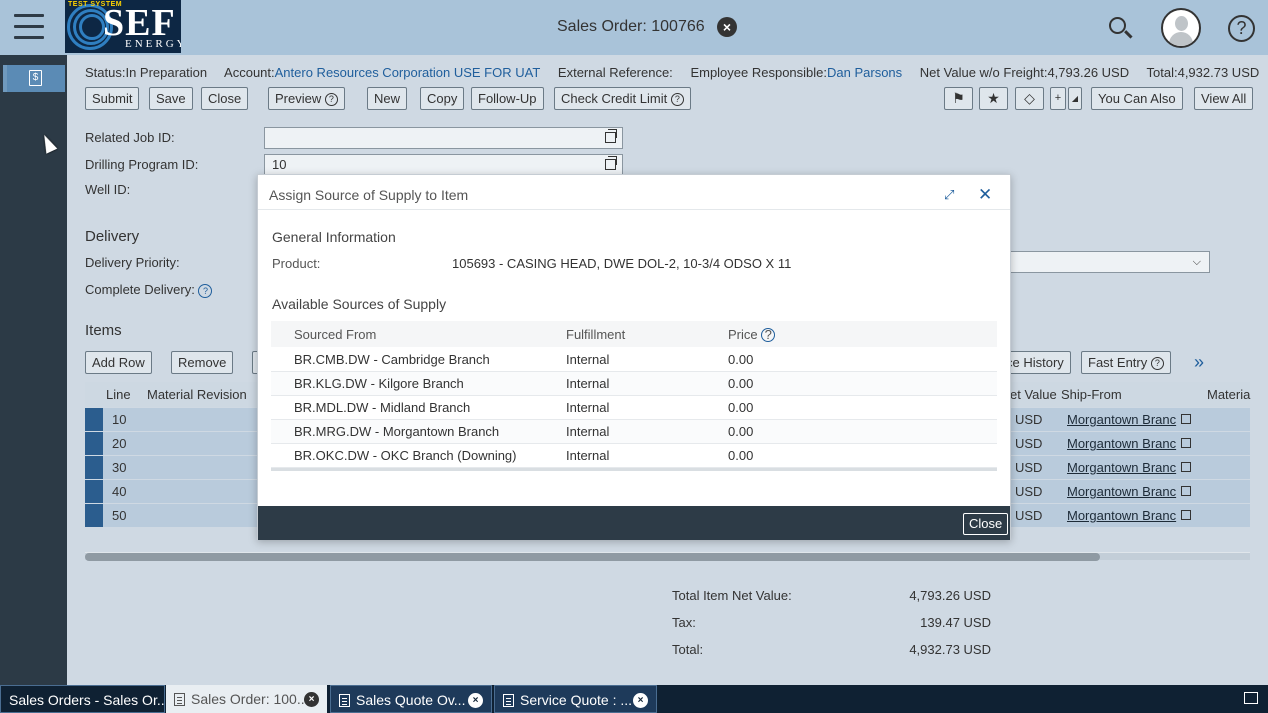  Describe the element at coordinates (411, 699) in the screenshot. I see `task-sales-quote: Sales Quote Ov... ×` at that location.